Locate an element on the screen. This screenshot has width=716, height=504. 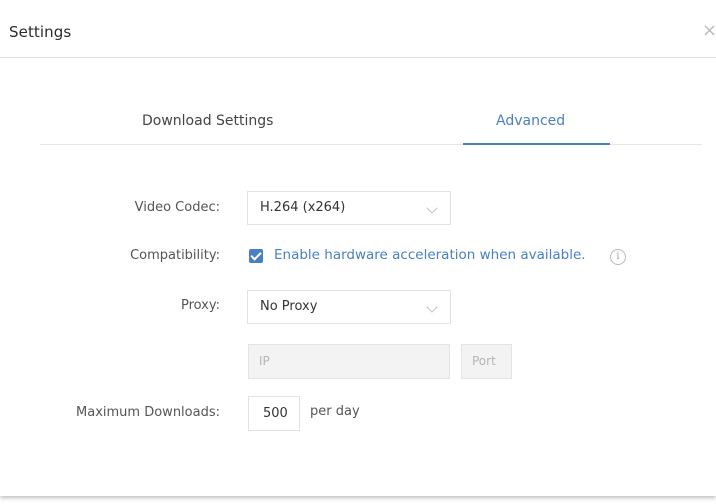
title-bar: Settings × is located at coordinates (358, 29).